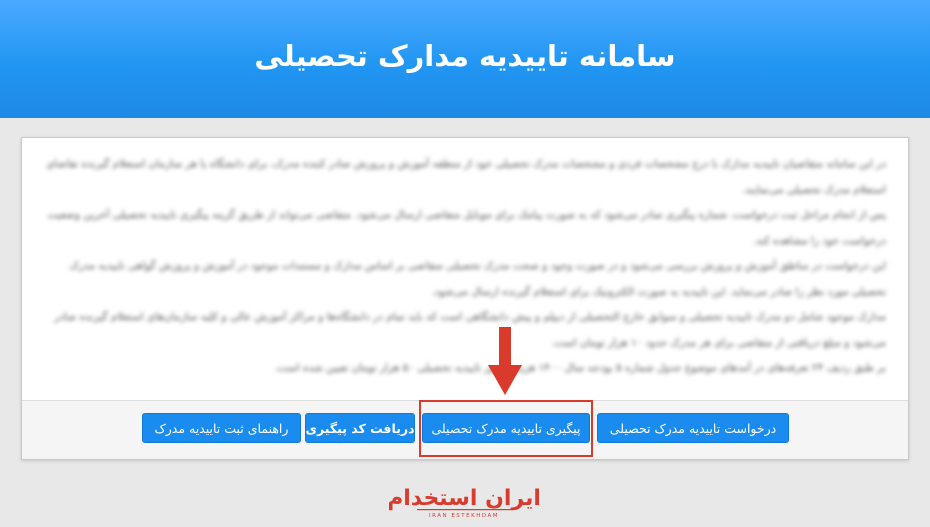 The width and height of the screenshot is (930, 527). I want to click on logo-subtitle: IRAN ESTEKHDAM, so click(464, 516).